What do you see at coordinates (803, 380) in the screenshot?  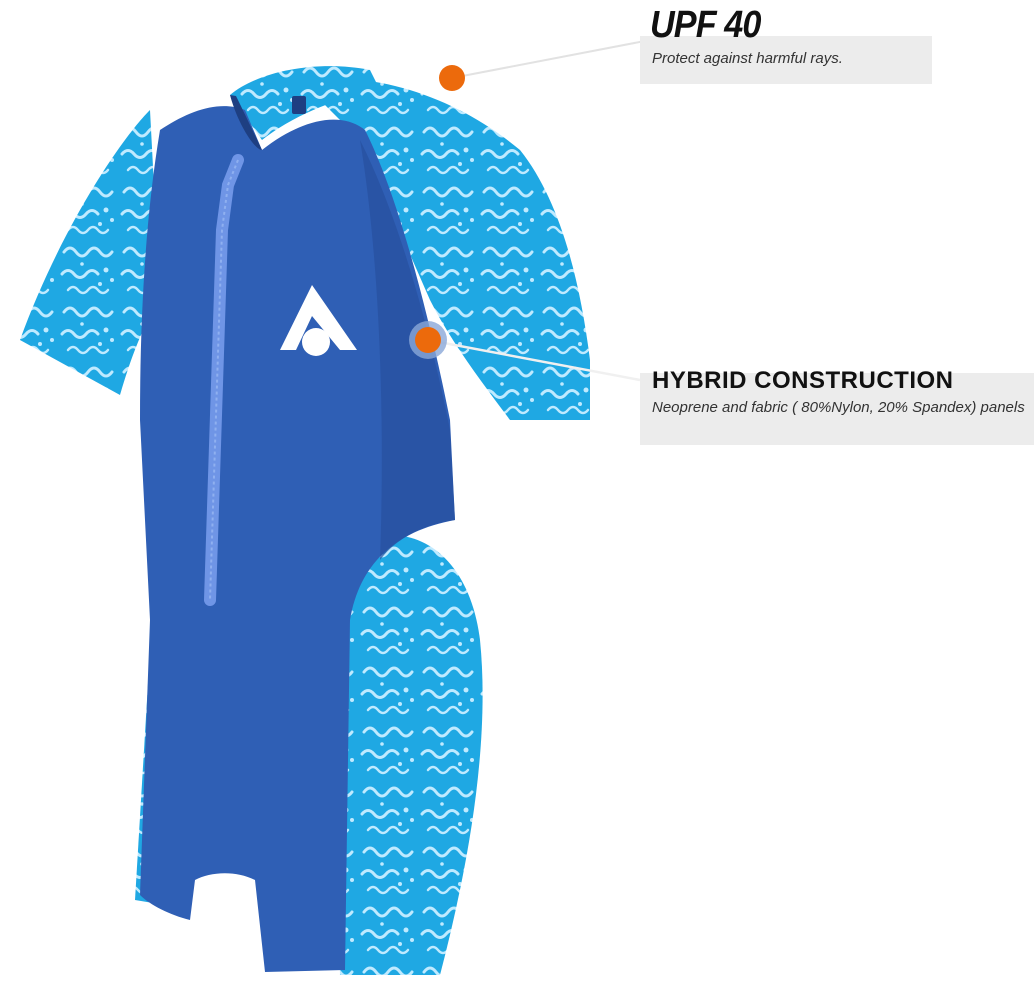 I see `hybrid-callout-title: HYBRID CONSTRUCTION` at bounding box center [803, 380].